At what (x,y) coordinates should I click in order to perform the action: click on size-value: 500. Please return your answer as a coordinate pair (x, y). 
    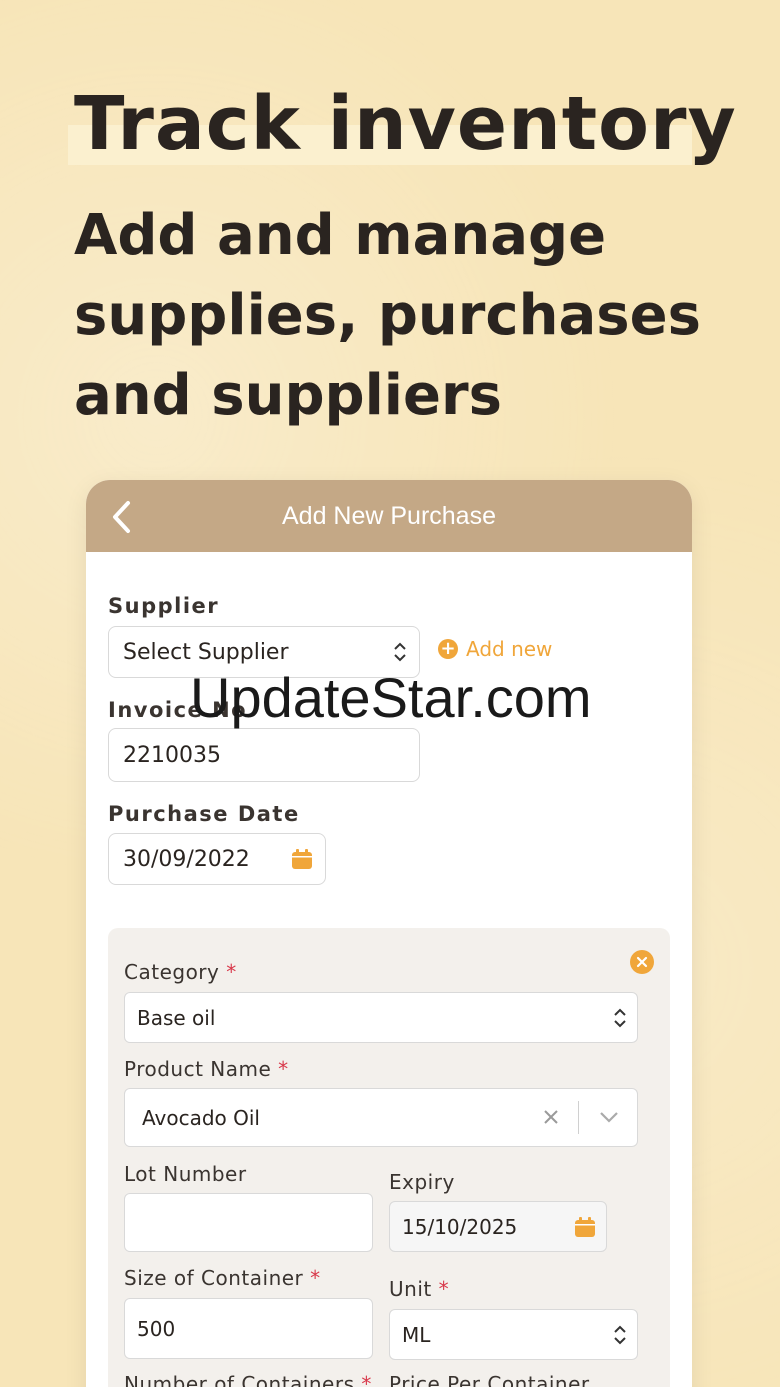
    Looking at the image, I should click on (156, 1328).